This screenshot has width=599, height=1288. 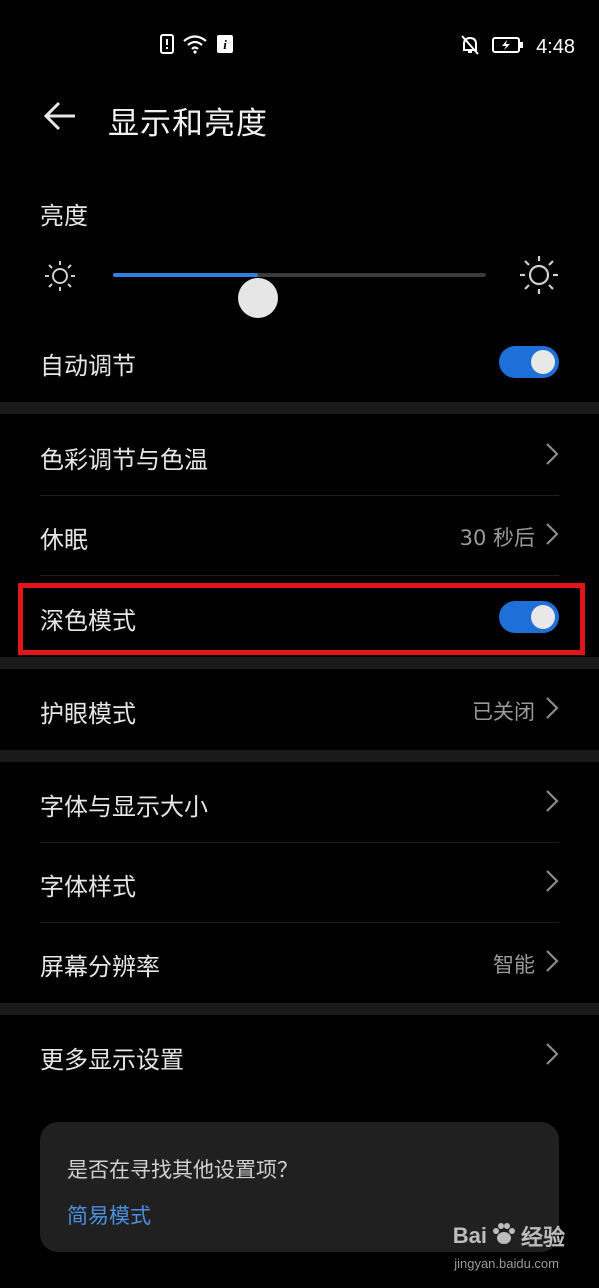 I want to click on brightness-slider, so click(x=299, y=295).